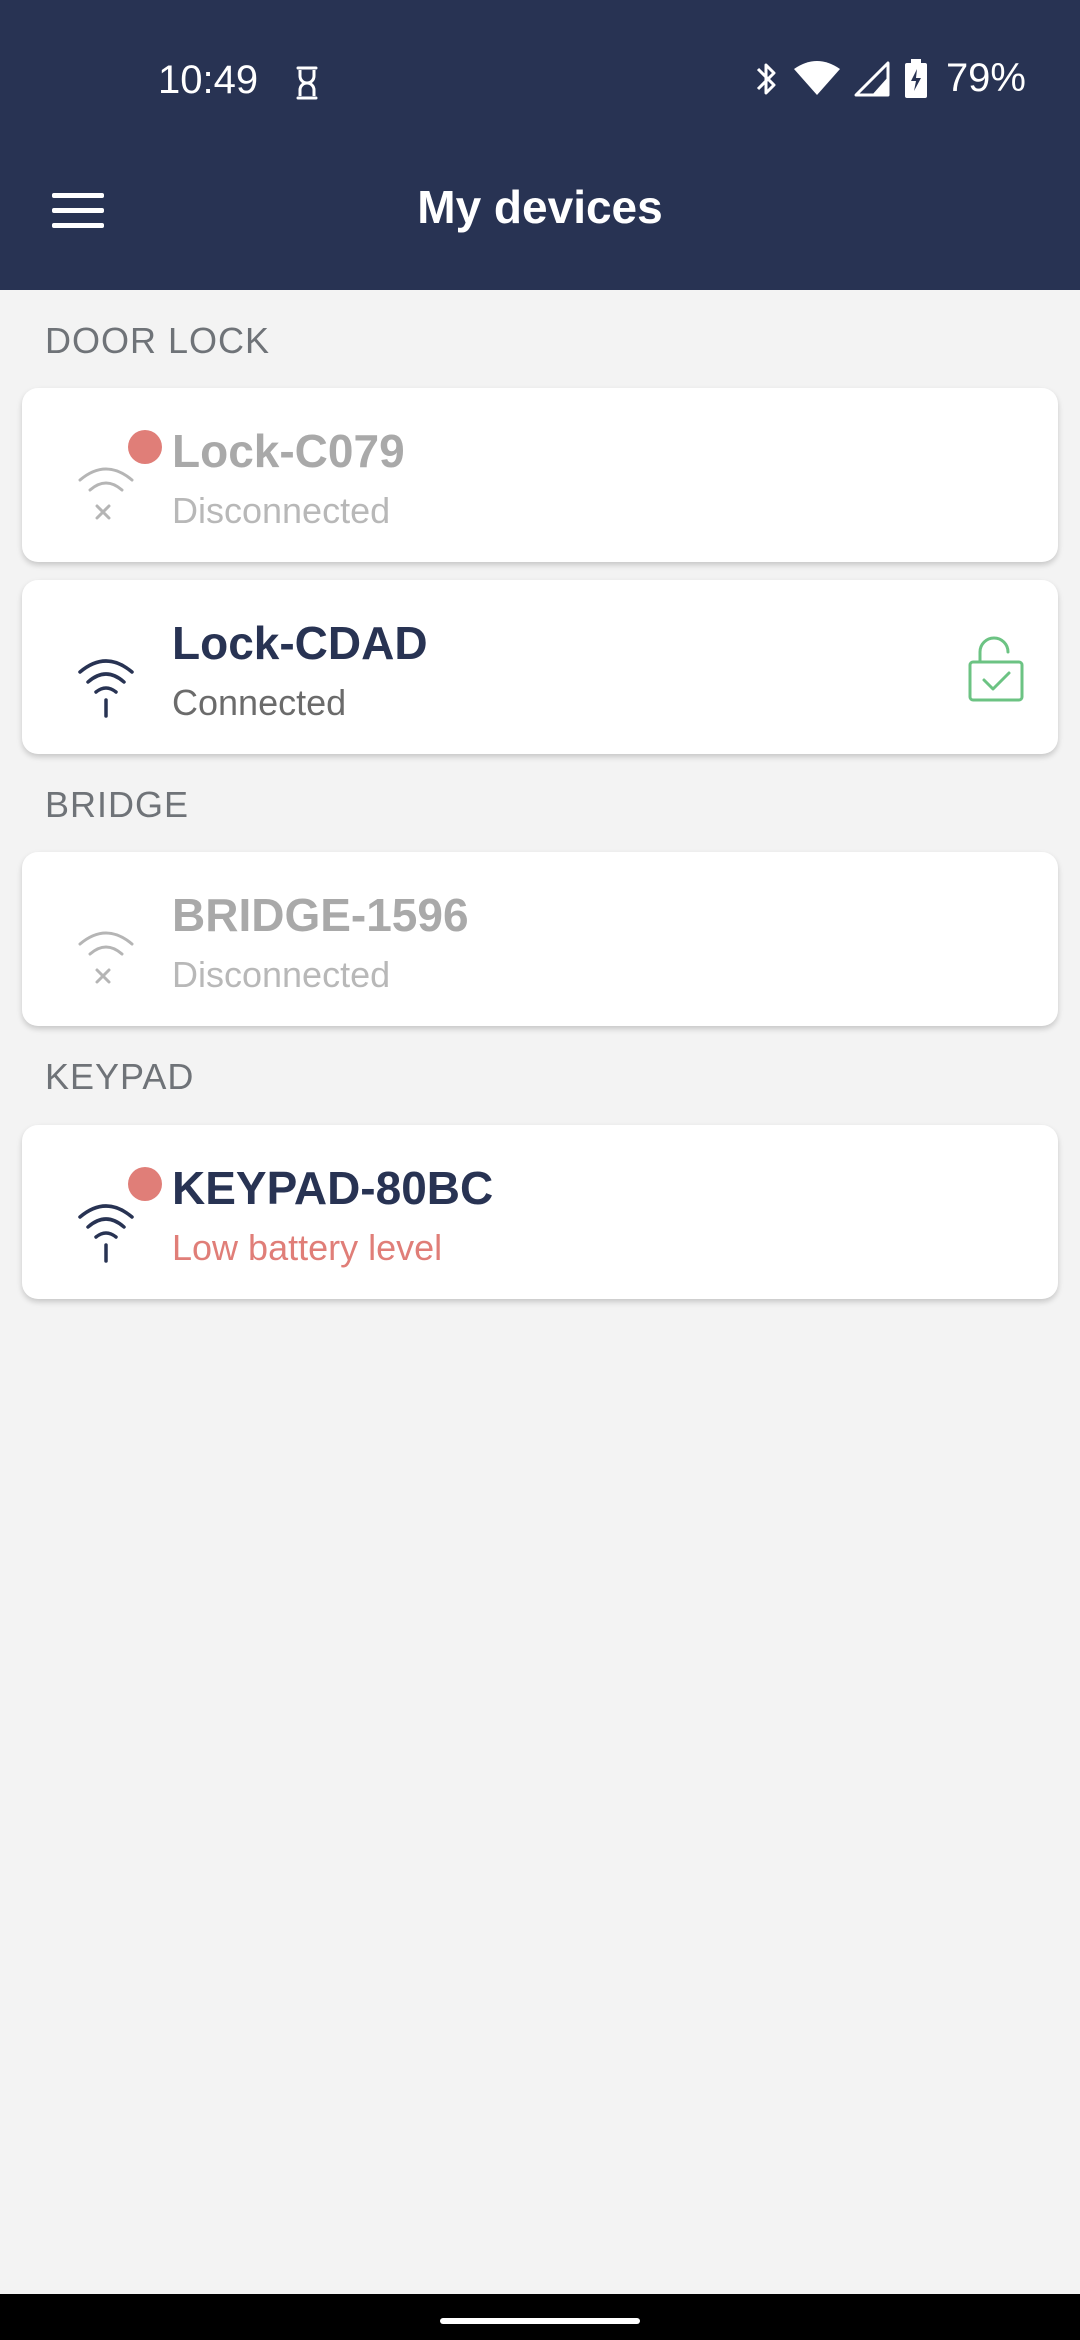  Describe the element at coordinates (300, 643) in the screenshot. I see `device-name: Lock-CDAD` at that location.